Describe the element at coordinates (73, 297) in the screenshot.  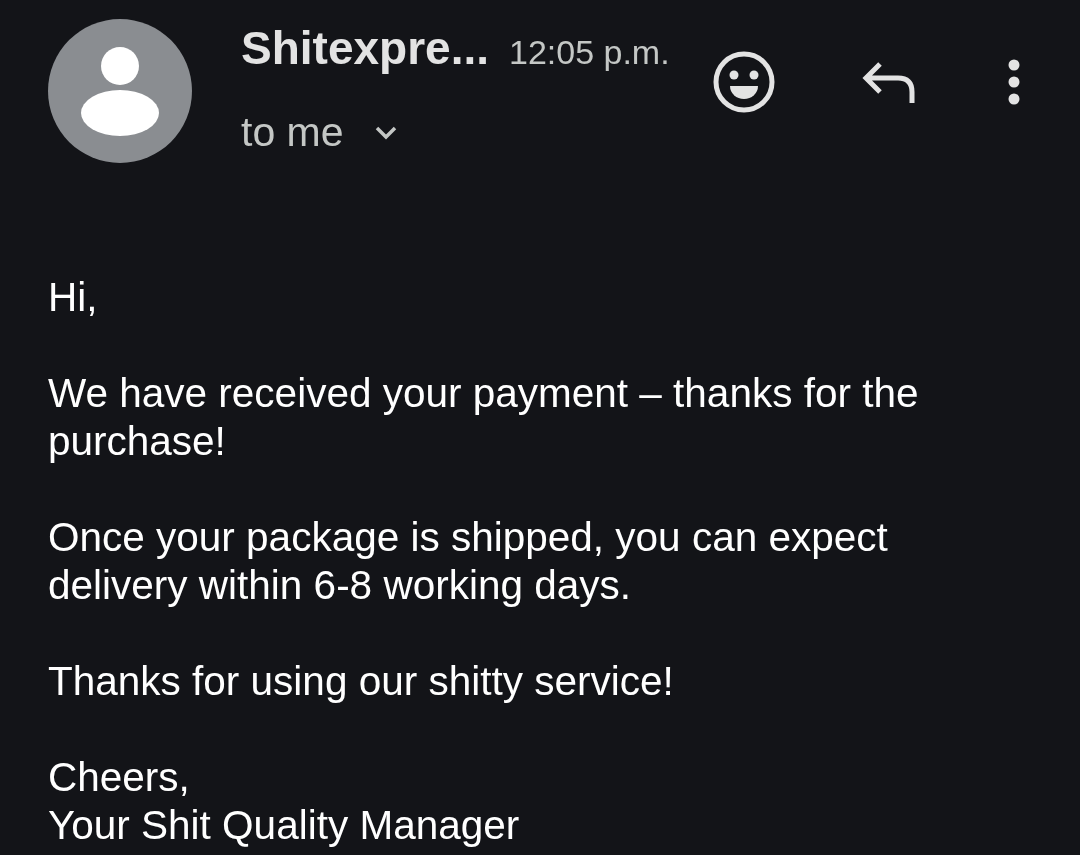
I see `message-paragraph: Hi,` at that location.